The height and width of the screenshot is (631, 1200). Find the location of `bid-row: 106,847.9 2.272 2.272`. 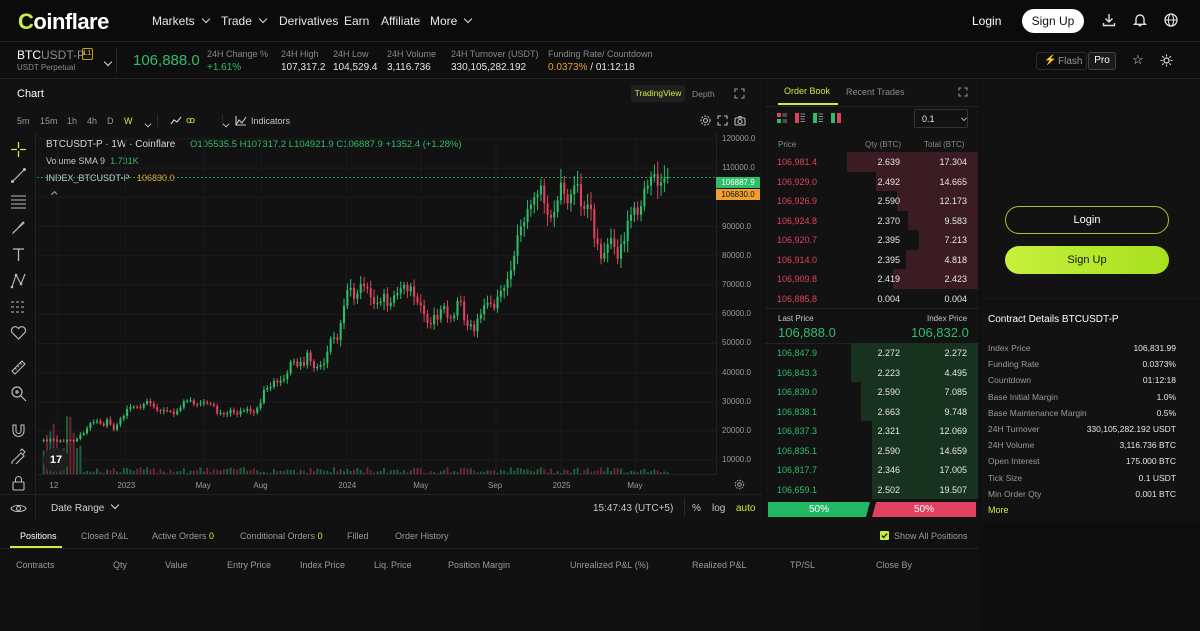

bid-row: 106,847.9 2.272 2.272 is located at coordinates (872, 353).